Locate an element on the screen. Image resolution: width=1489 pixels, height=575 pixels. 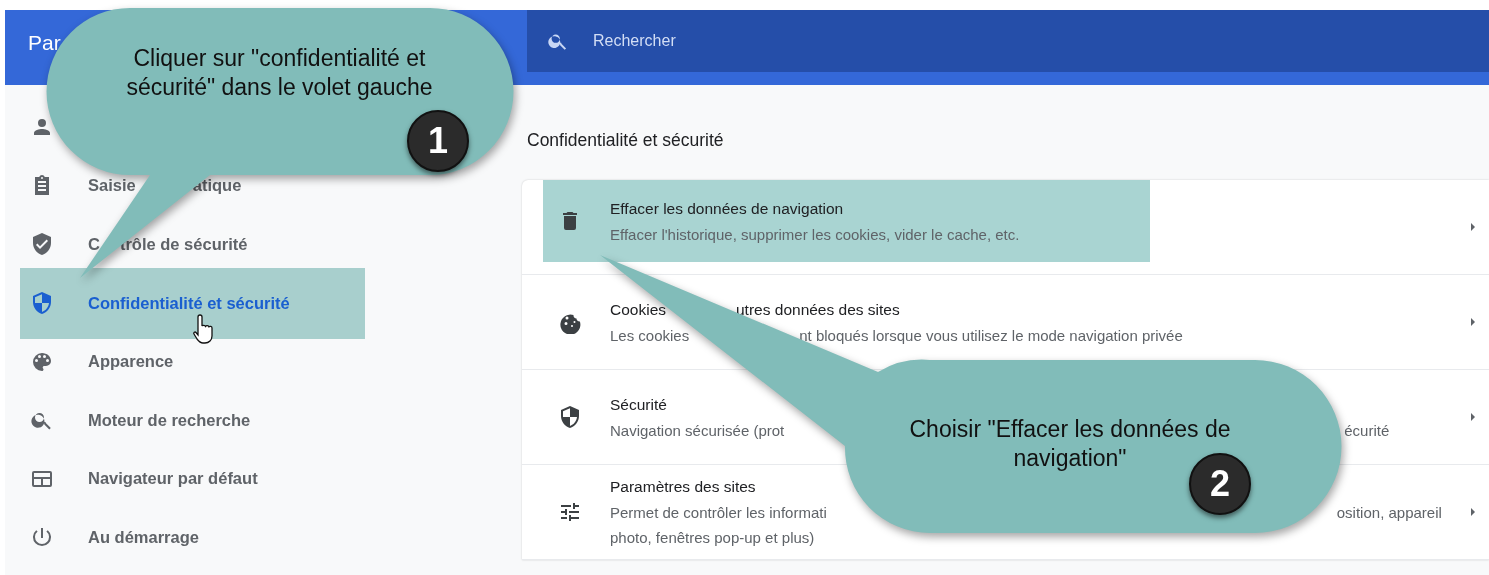
sidebar-item: Moteur de recherche is located at coordinates (192, 420).